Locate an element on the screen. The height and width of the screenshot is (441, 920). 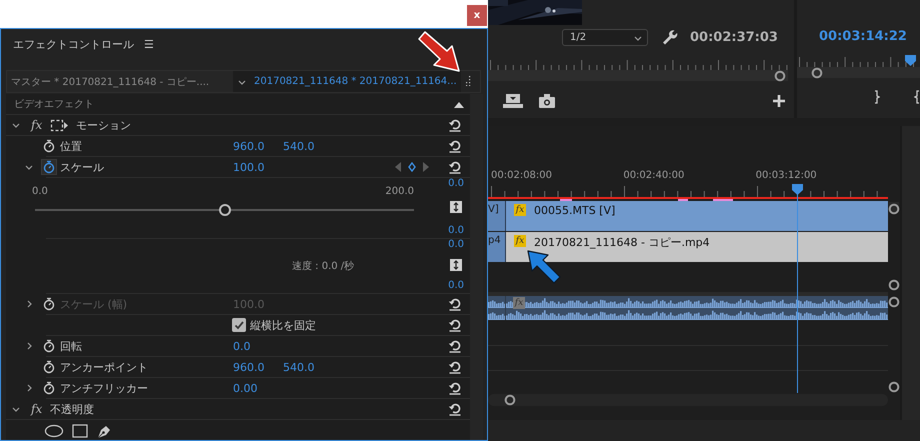
playhead is located at coordinates (797, 288).